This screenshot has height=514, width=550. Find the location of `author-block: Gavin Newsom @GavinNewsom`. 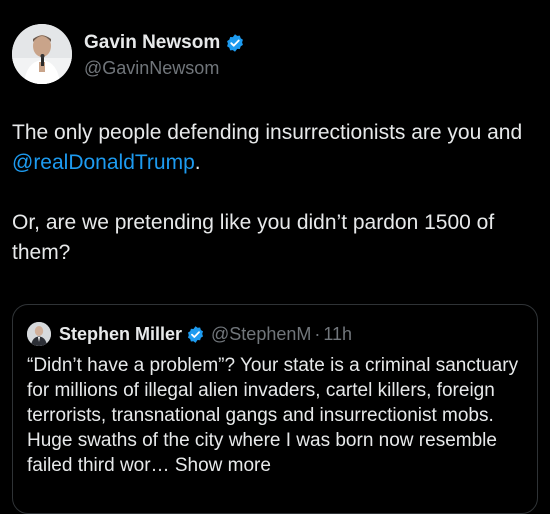

author-block: Gavin Newsom @GavinNewsom is located at coordinates (164, 54).